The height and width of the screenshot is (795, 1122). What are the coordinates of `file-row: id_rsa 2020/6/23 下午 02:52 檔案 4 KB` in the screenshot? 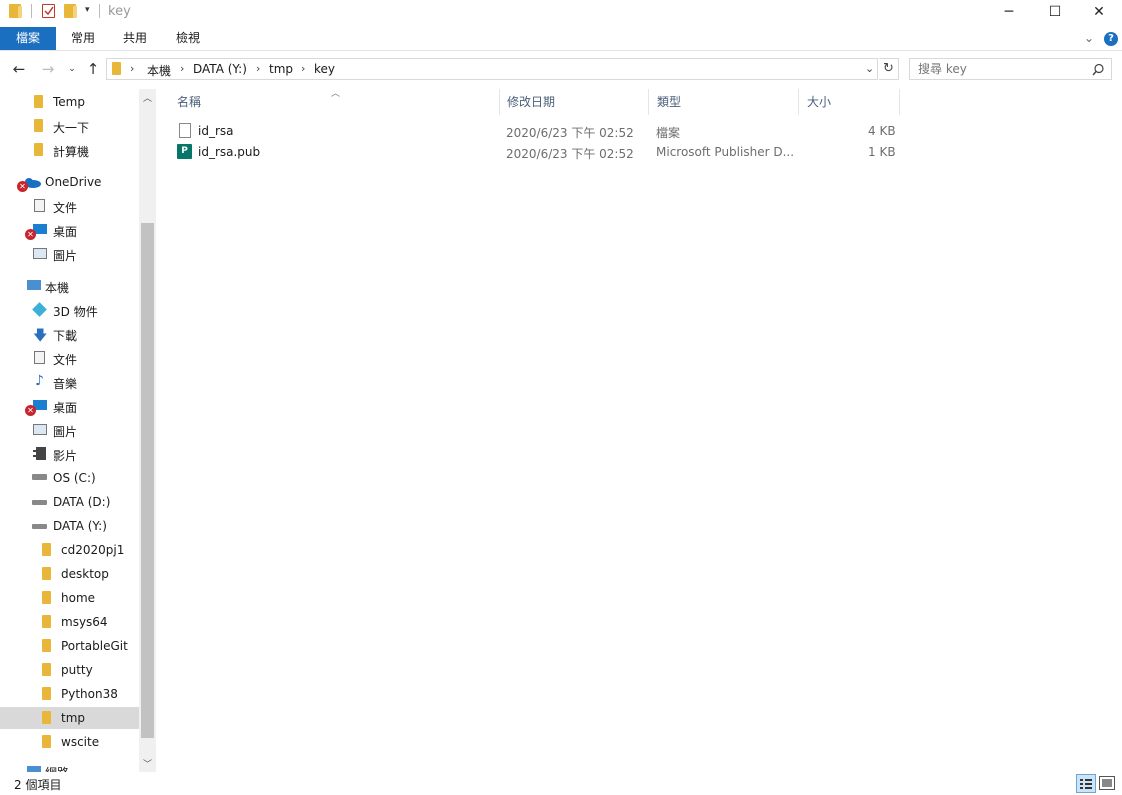 It's located at (535, 131).